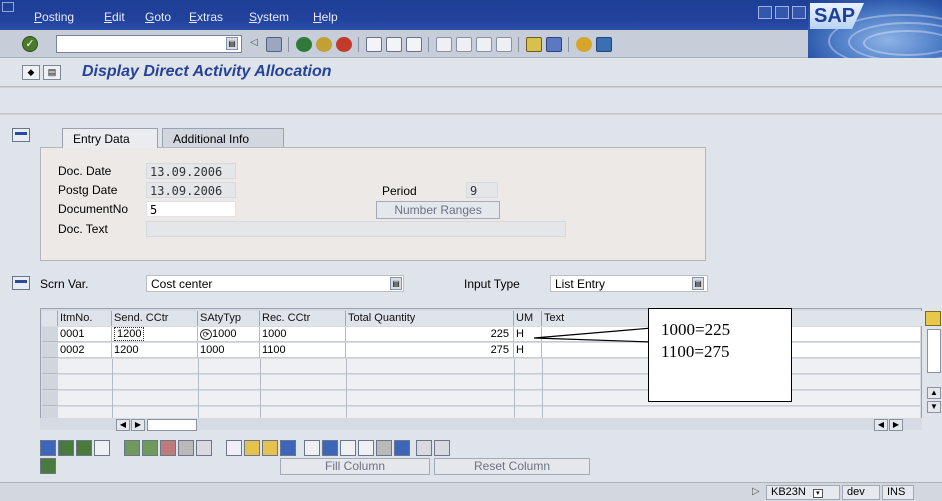 This screenshot has width=942, height=501. What do you see at coordinates (584, 44) in the screenshot?
I see `help-icon` at bounding box center [584, 44].